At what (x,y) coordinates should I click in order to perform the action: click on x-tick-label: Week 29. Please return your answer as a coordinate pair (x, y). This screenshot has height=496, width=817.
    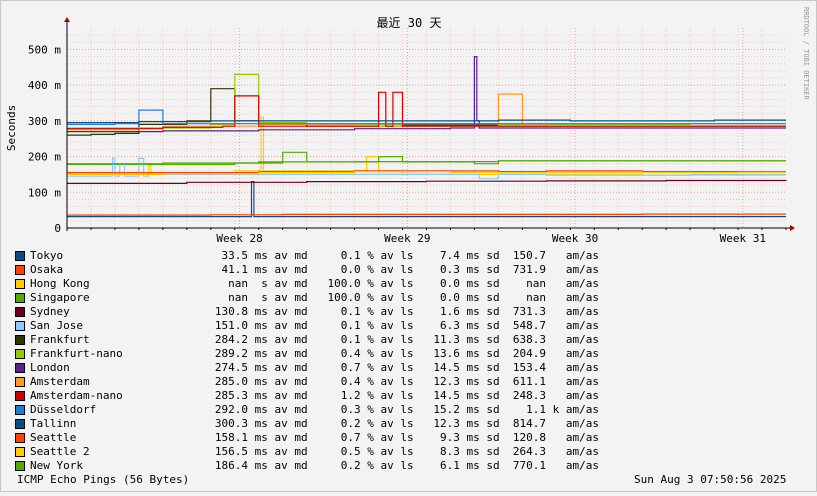
    Looking at the image, I should click on (407, 238).